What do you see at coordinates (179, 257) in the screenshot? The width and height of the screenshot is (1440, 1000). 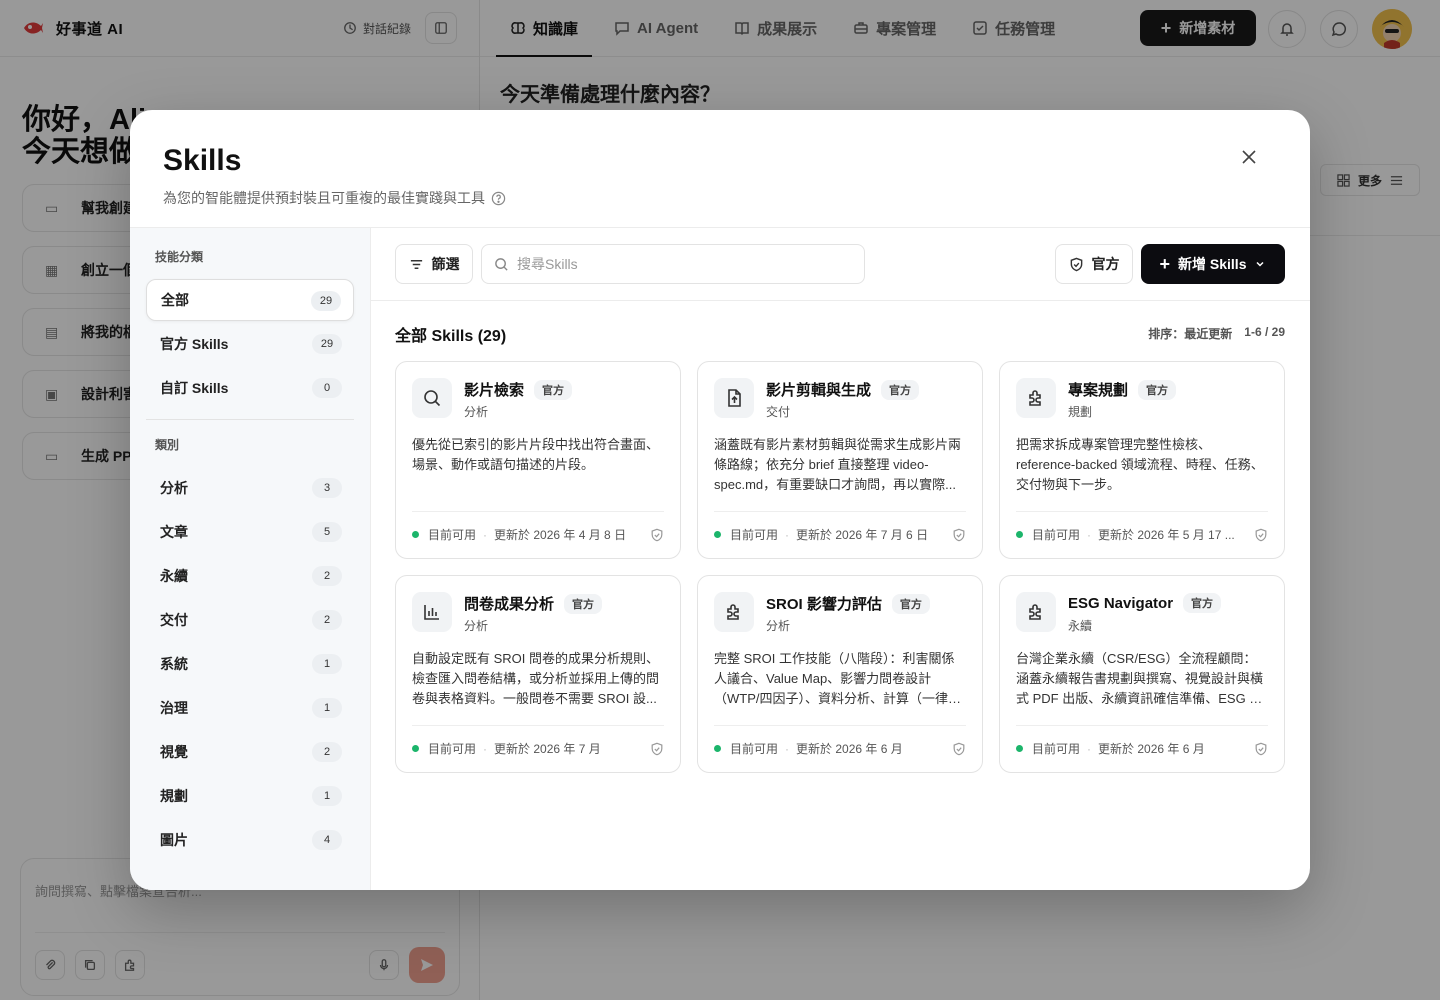 I see `section-heading: 技能分類` at bounding box center [179, 257].